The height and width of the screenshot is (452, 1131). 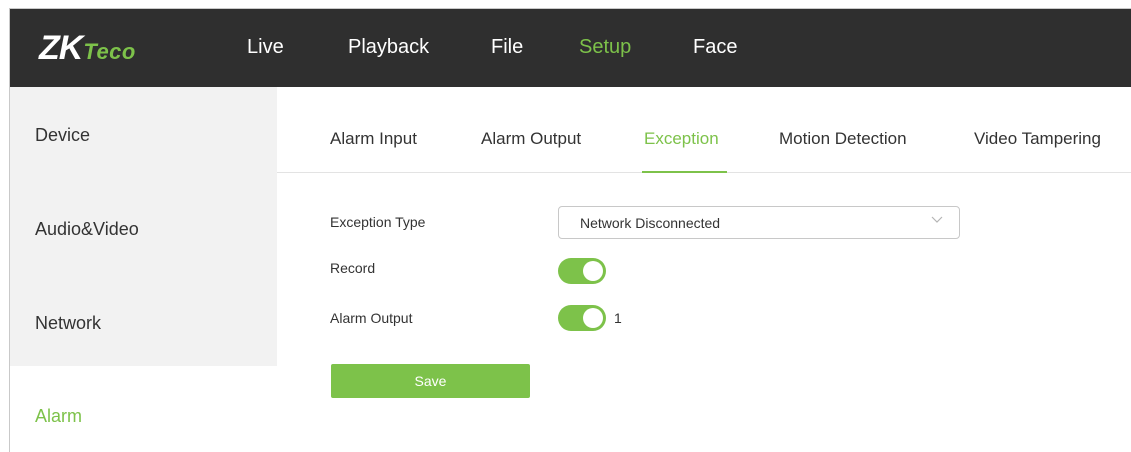 What do you see at coordinates (843, 139) in the screenshot?
I see `tab-motion-detection: Motion Detection` at bounding box center [843, 139].